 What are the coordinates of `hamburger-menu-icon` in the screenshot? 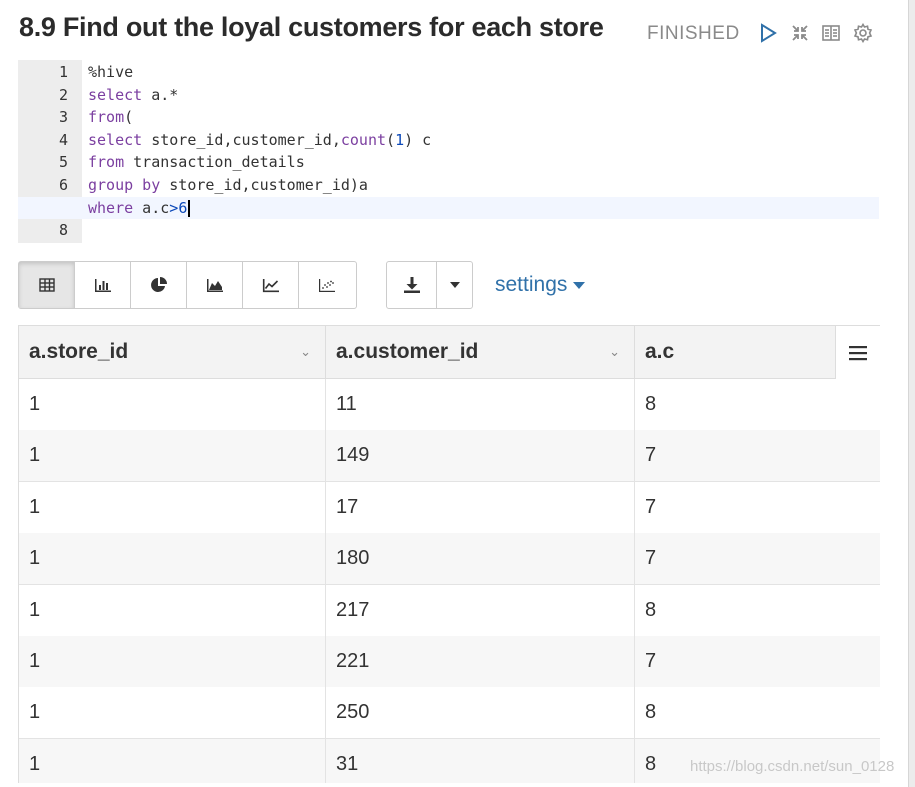 It's located at (858, 352).